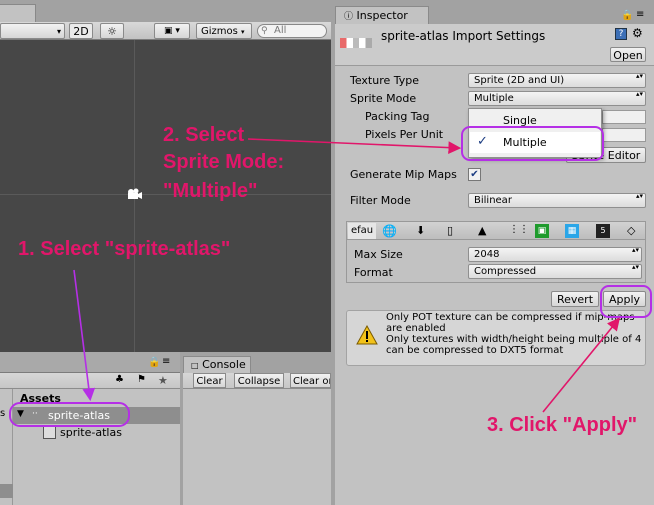 The width and height of the screenshot is (654, 505). I want to click on apply-button-highlight, so click(626, 301).